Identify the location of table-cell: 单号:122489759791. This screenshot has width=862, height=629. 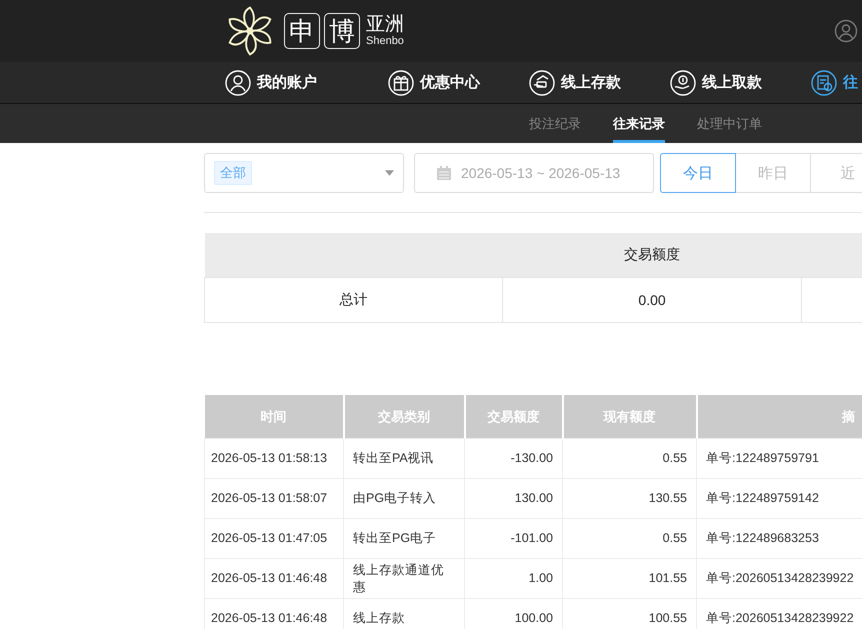
(779, 458).